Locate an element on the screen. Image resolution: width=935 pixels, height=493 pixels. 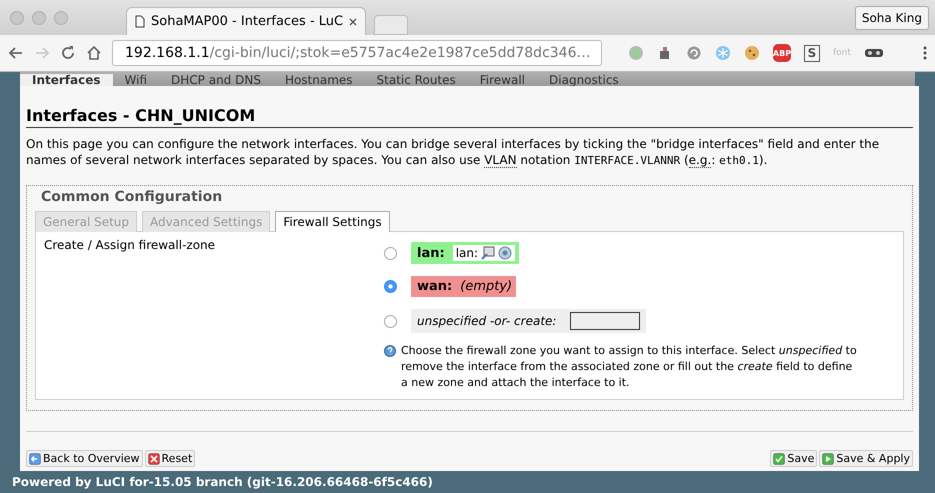
section-tab: Firewall Settings is located at coordinates (332, 221).